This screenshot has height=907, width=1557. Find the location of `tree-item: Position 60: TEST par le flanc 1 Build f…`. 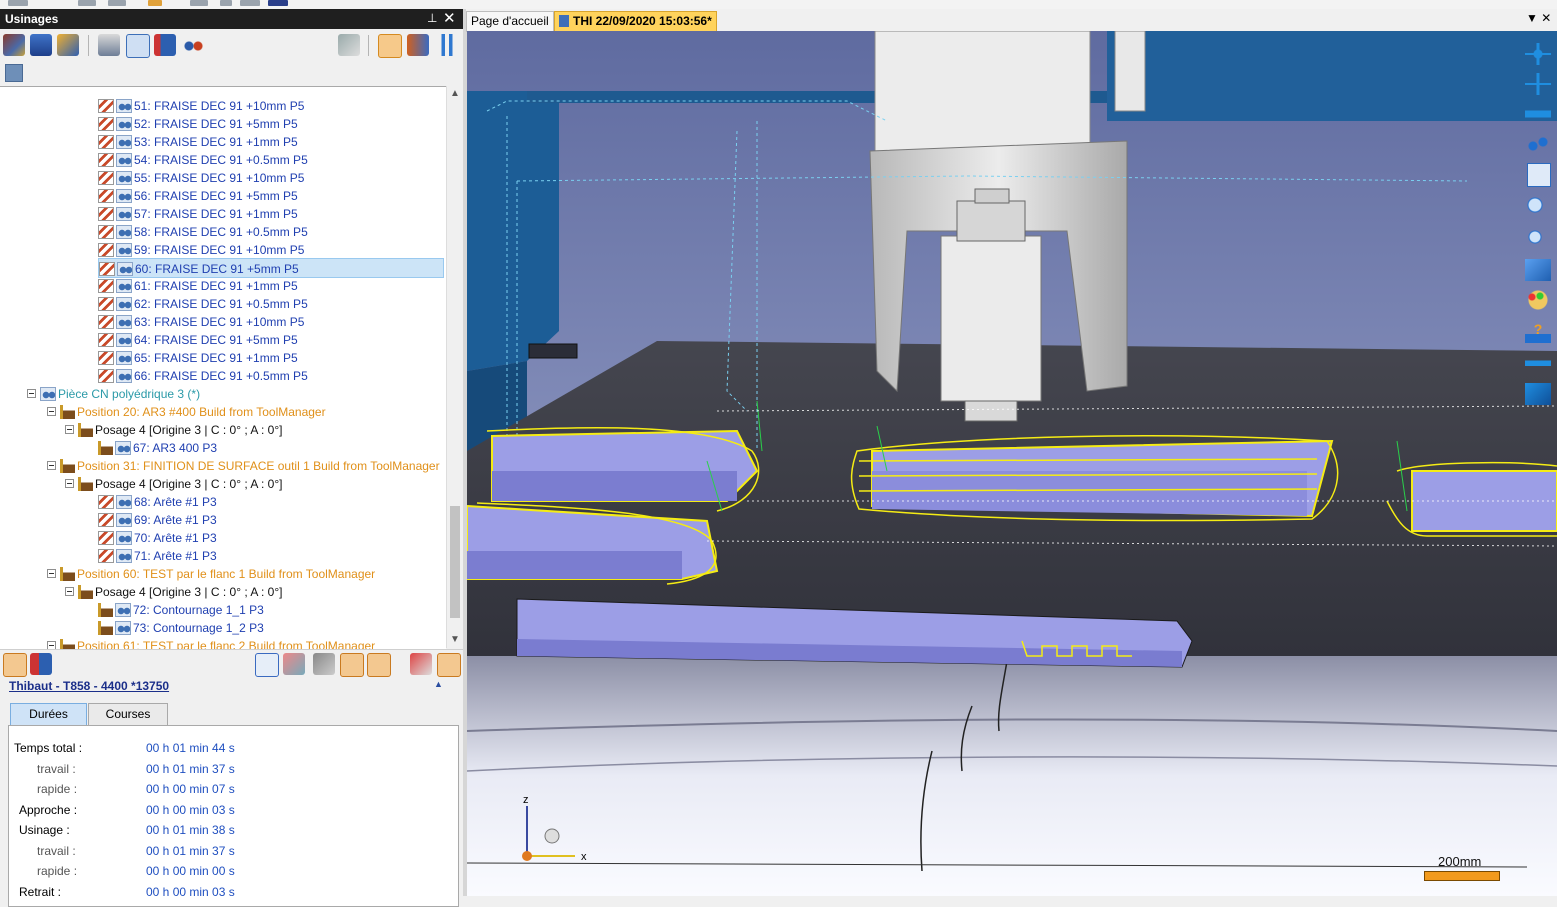

tree-item: Position 60: TEST par le flanc 1 Build f… is located at coordinates (211, 573).